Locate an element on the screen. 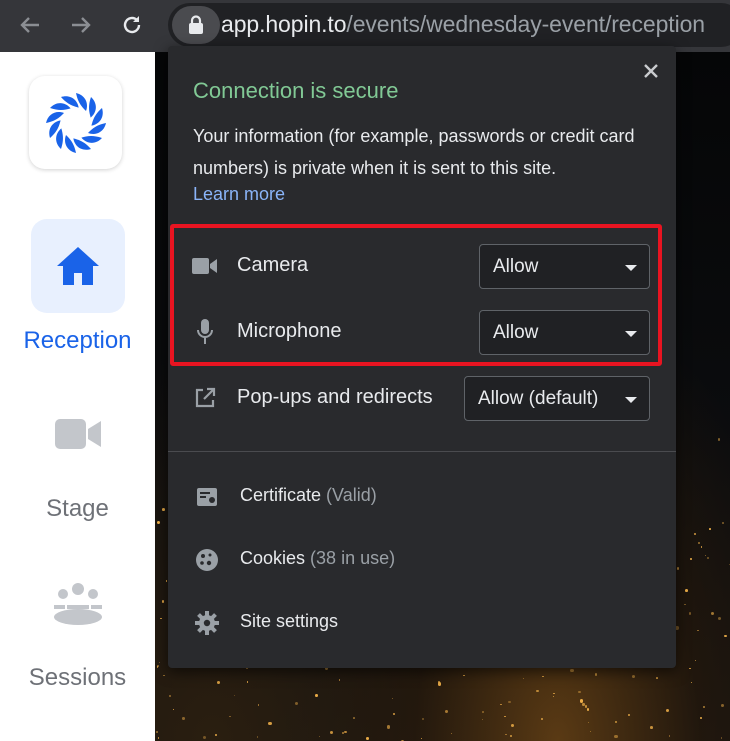 This screenshot has width=730, height=741. forward-button is located at coordinates (81, 25).